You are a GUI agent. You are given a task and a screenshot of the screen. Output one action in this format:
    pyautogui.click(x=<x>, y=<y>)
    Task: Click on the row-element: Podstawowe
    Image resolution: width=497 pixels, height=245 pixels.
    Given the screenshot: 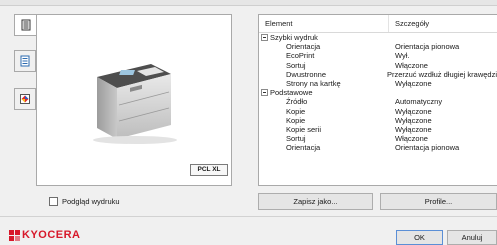 What is the action you would take?
    pyautogui.click(x=324, y=92)
    